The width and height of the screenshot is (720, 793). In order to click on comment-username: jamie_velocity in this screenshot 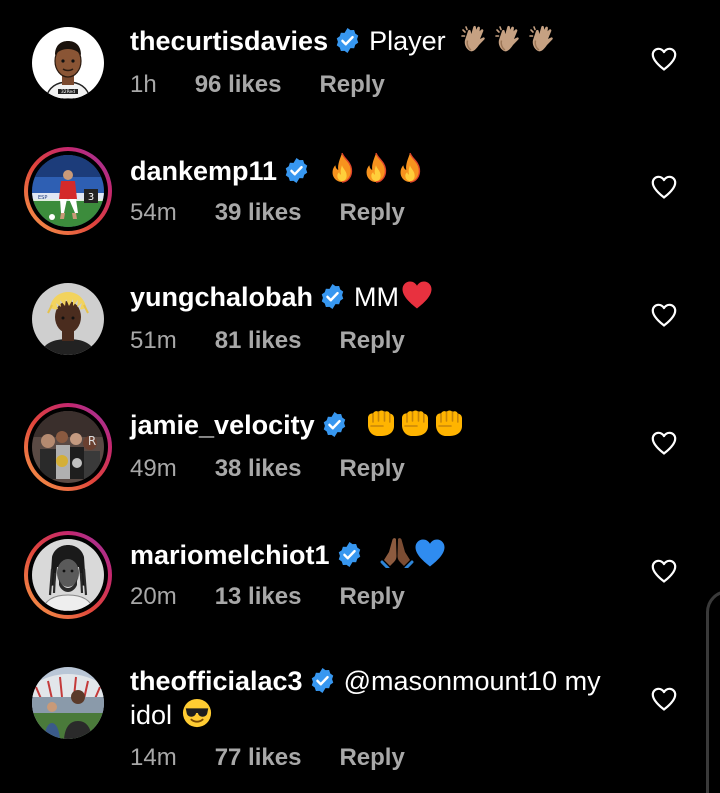, I will do `click(222, 425)`.